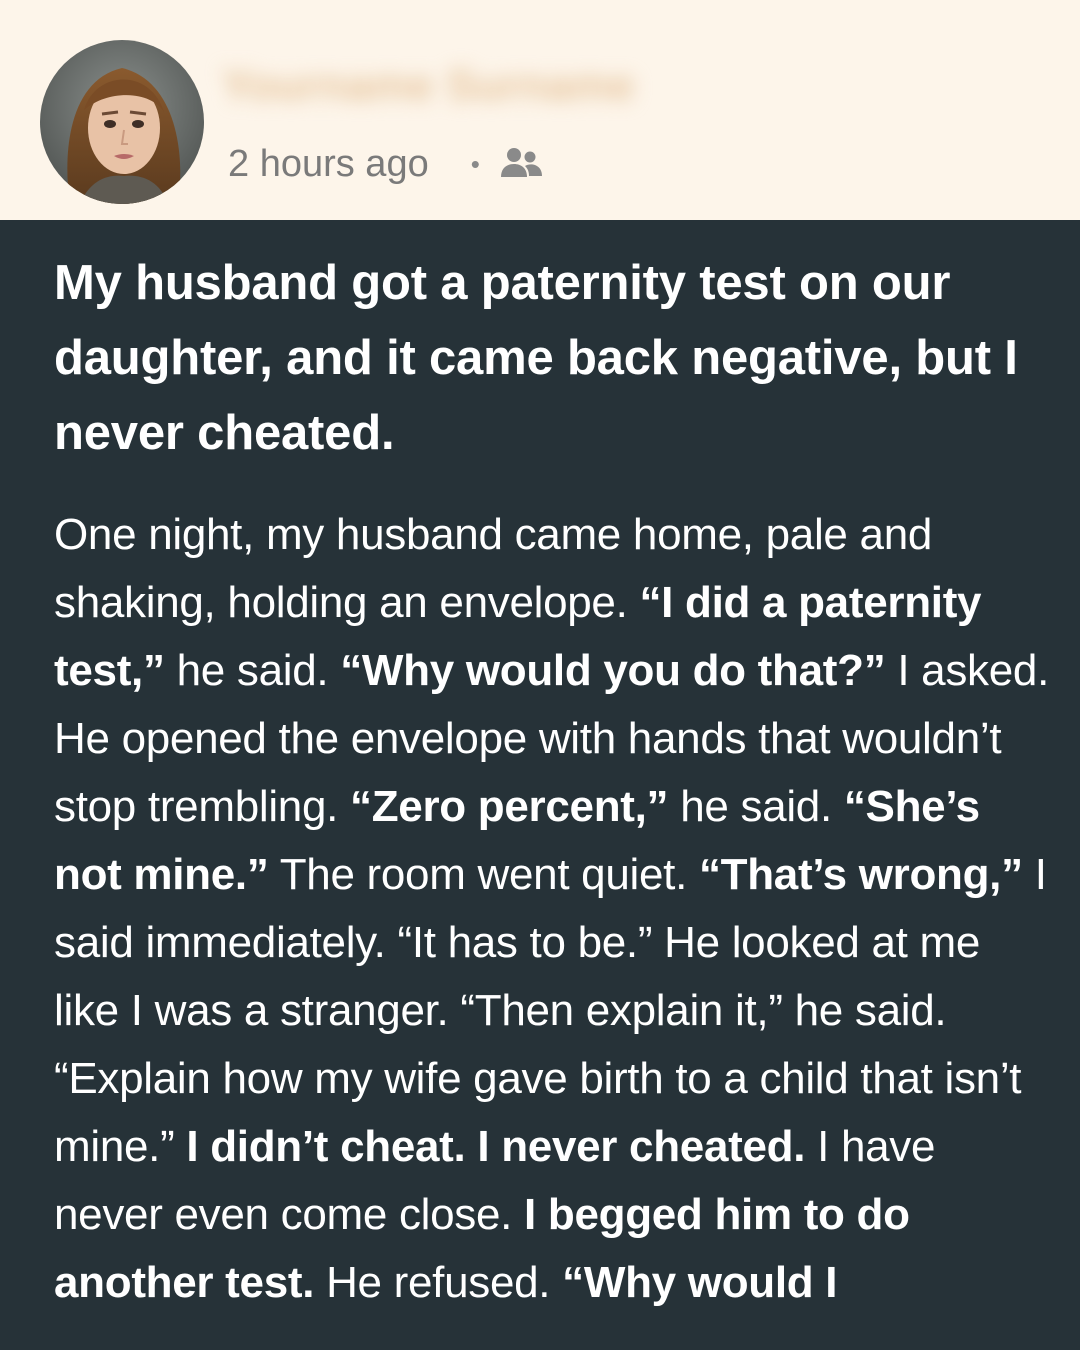  I want to click on story-bold-text: I didn’t cheat. I never cheated., so click(496, 1146).